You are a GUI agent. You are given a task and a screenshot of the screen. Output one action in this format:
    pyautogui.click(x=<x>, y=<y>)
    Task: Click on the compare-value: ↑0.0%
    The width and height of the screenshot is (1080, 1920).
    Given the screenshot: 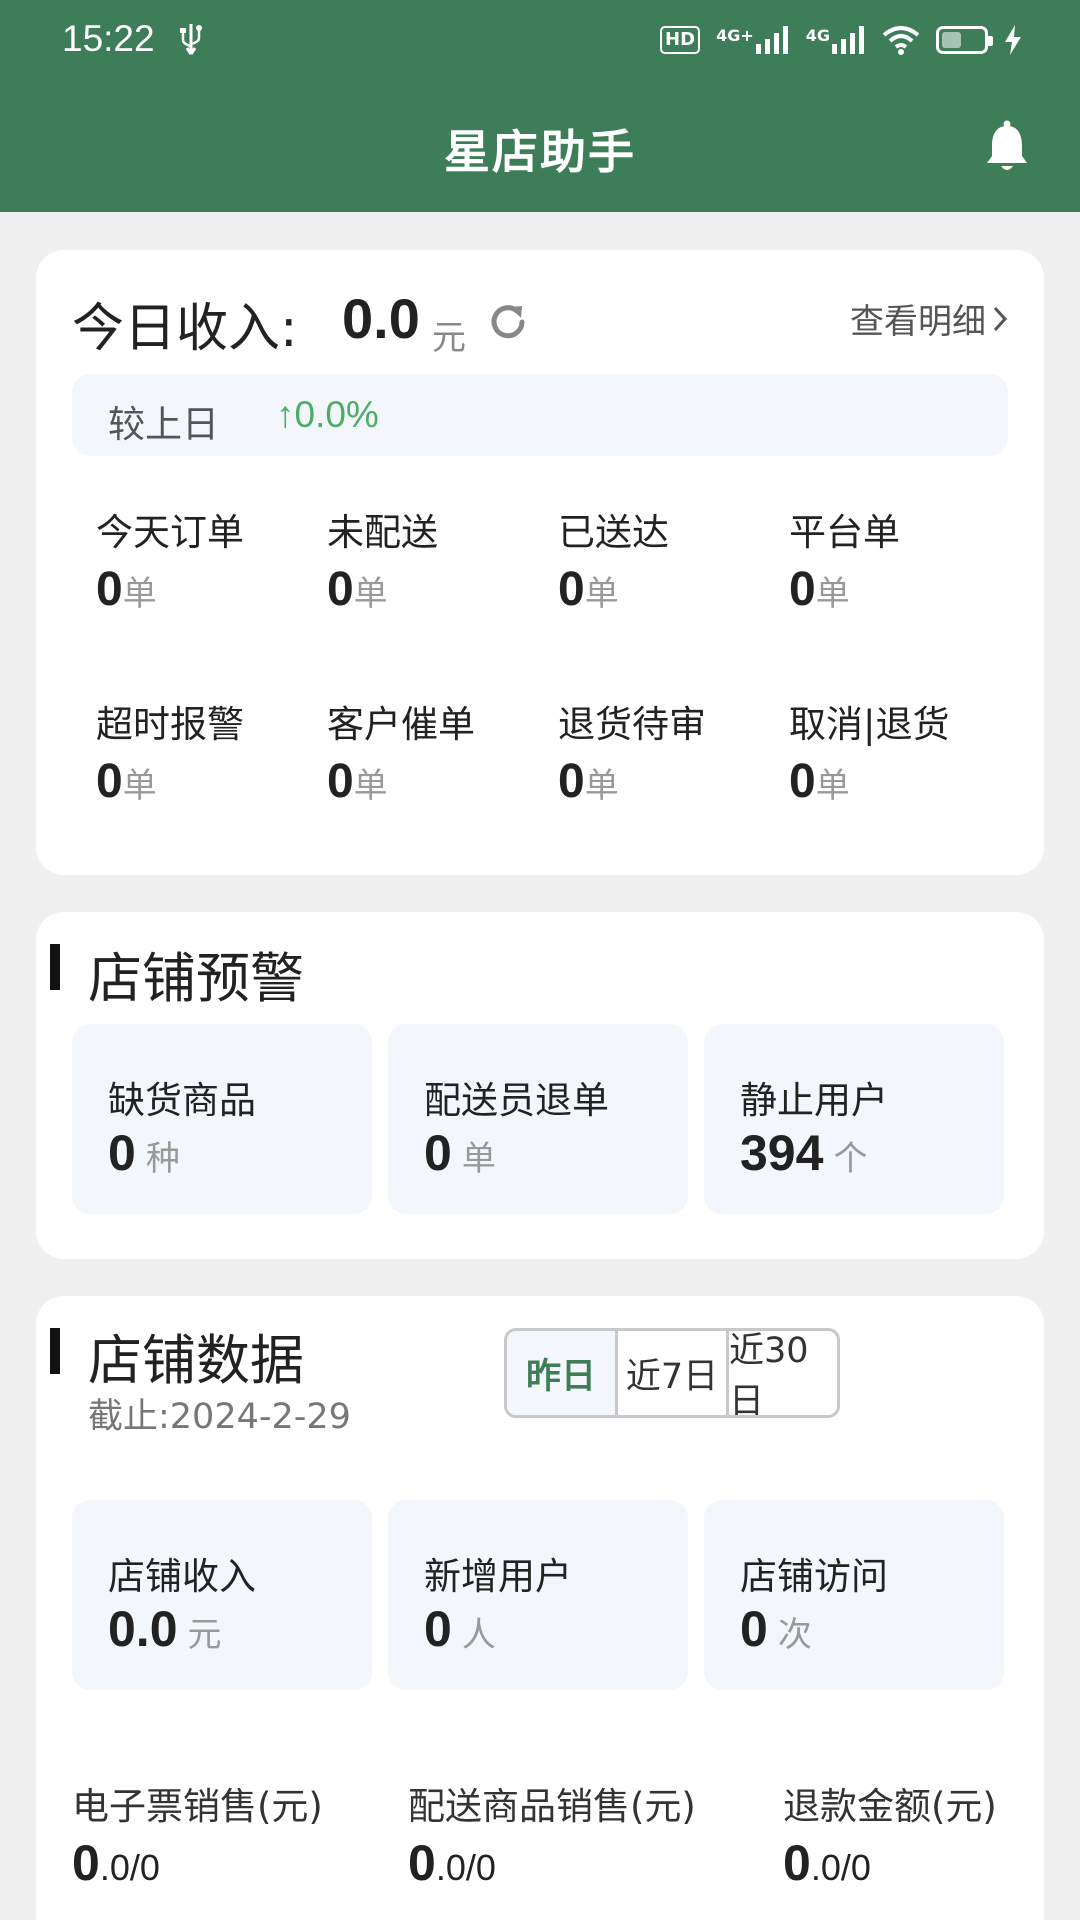 What is the action you would take?
    pyautogui.click(x=327, y=414)
    